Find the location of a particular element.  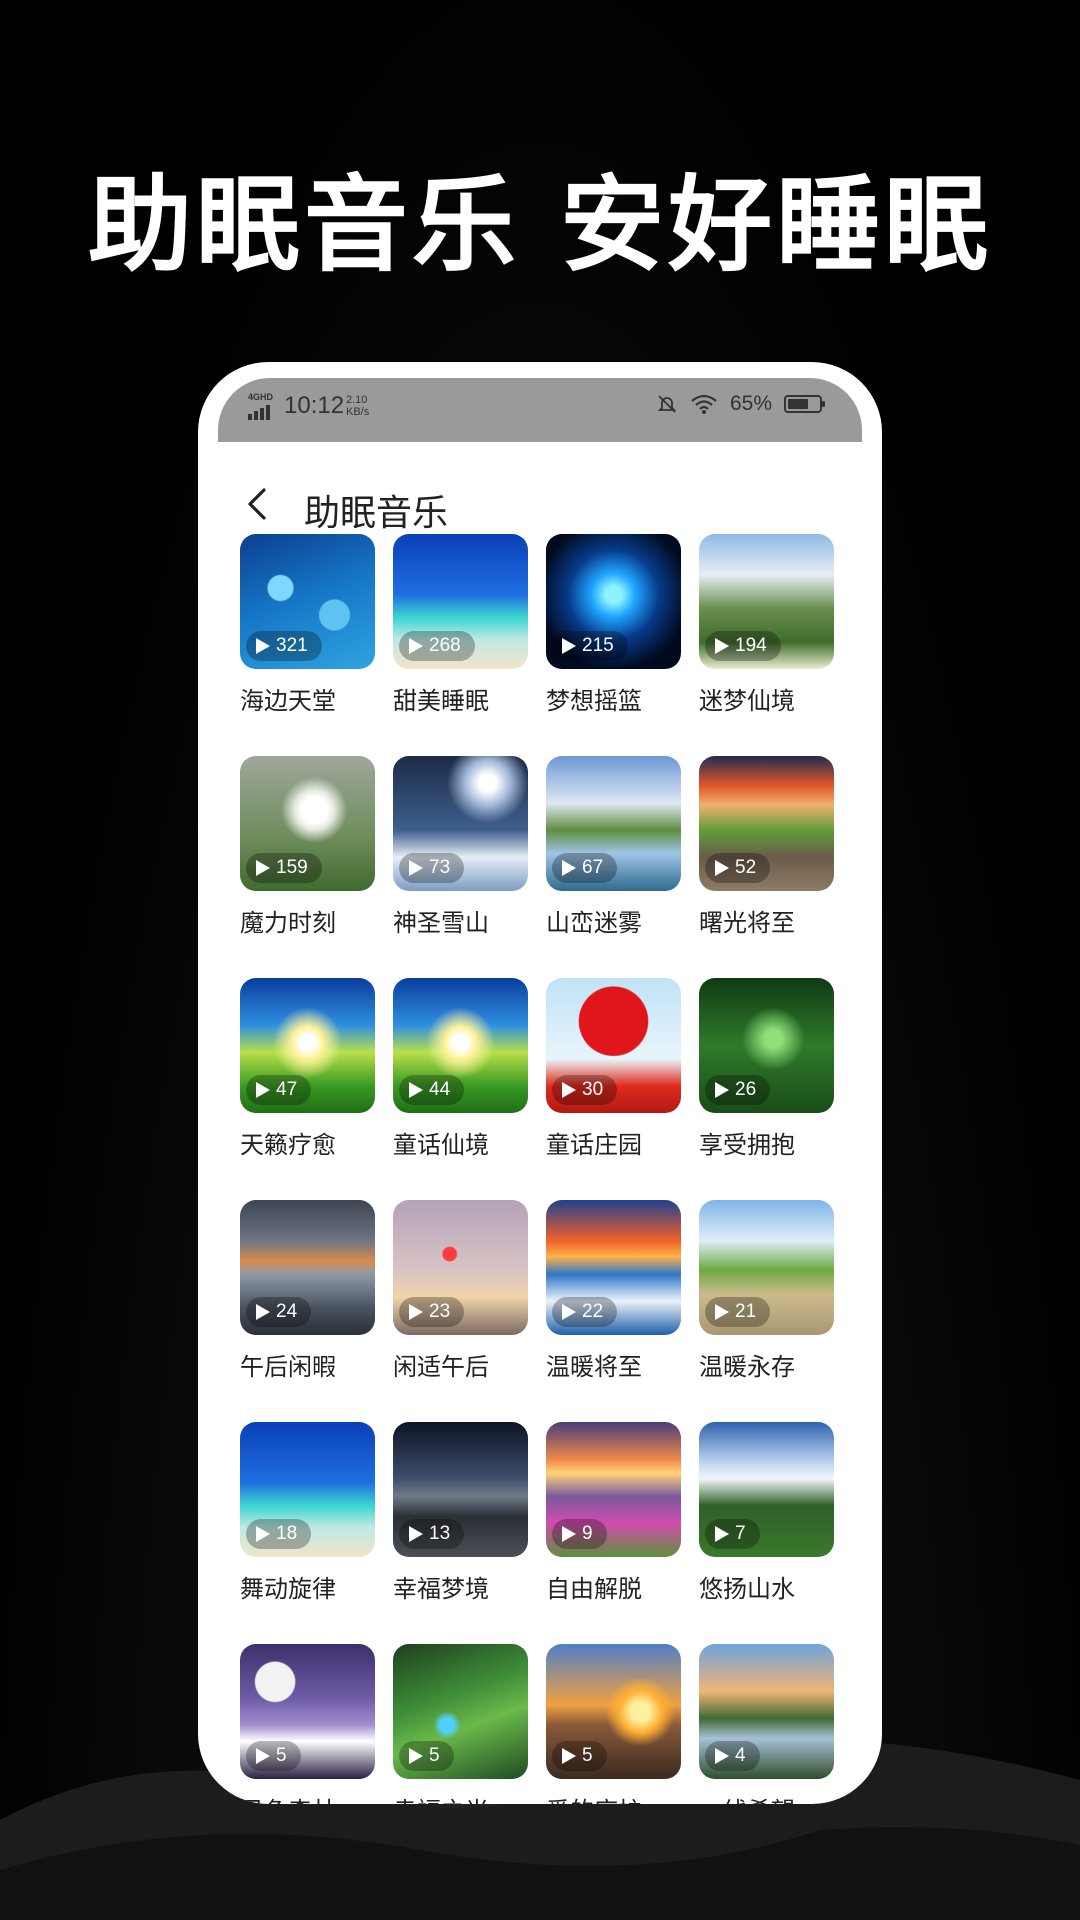

play-count-badge: 24 is located at coordinates (279, 1312).